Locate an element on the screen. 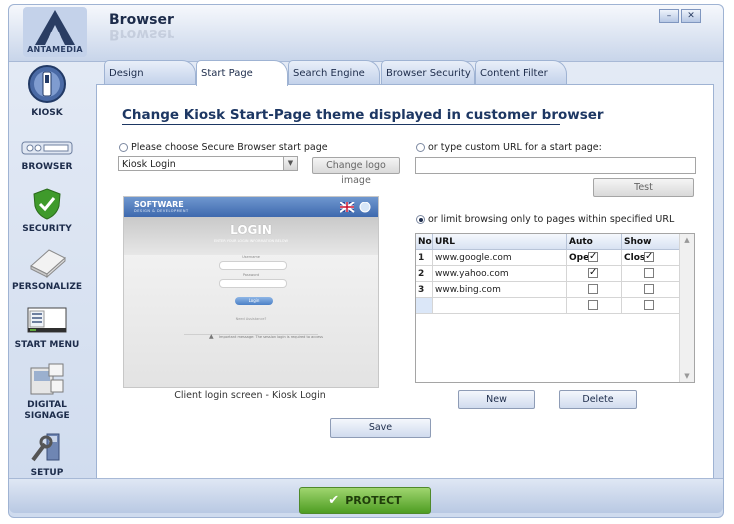 The height and width of the screenshot is (524, 734). table-cell-no: 1 is located at coordinates (424, 258).